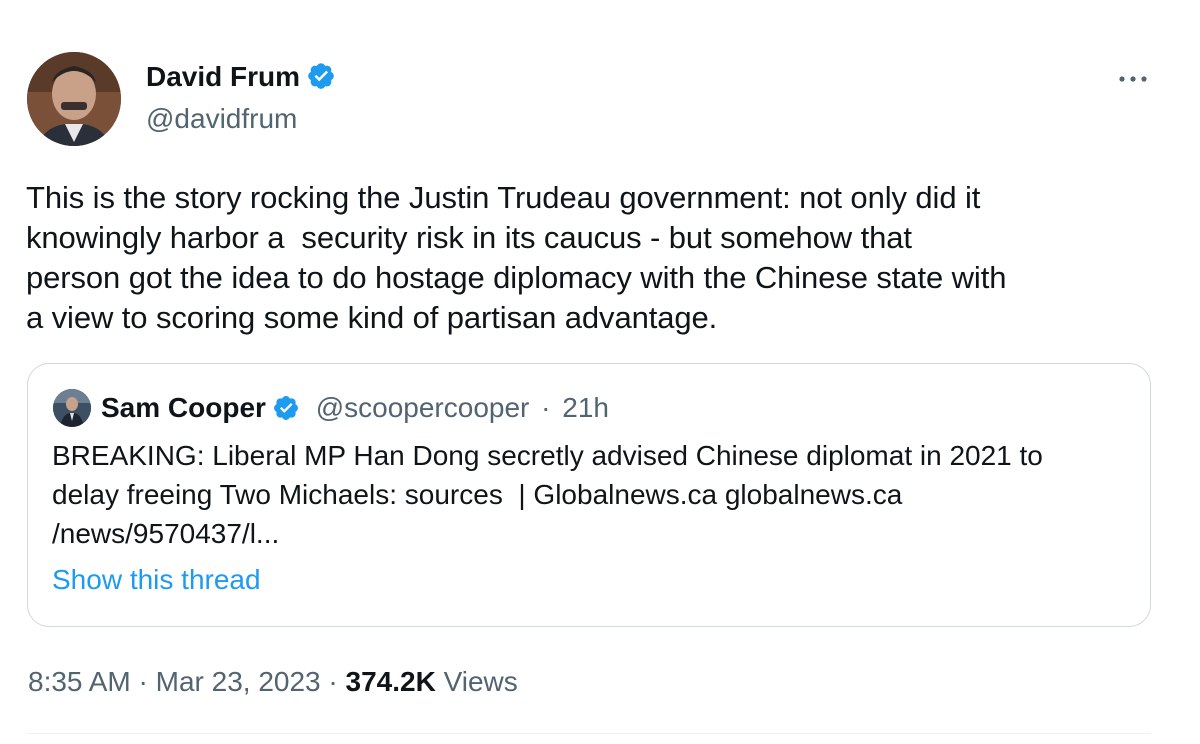 The image size is (1200, 744). I want to click on author-name-text: David Frum, so click(223, 76).